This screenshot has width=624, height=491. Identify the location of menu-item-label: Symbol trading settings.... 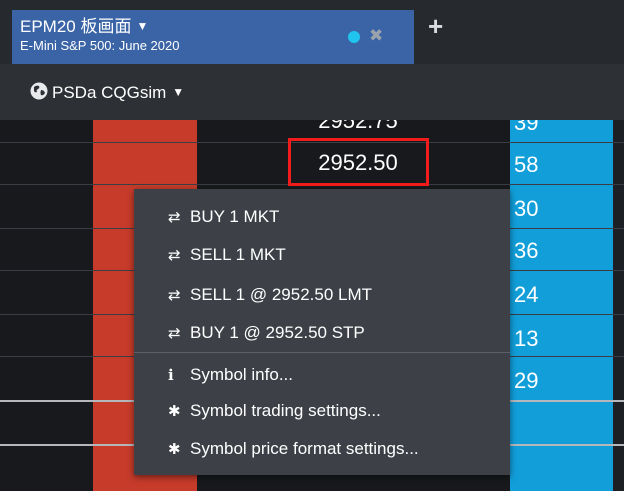
(285, 410).